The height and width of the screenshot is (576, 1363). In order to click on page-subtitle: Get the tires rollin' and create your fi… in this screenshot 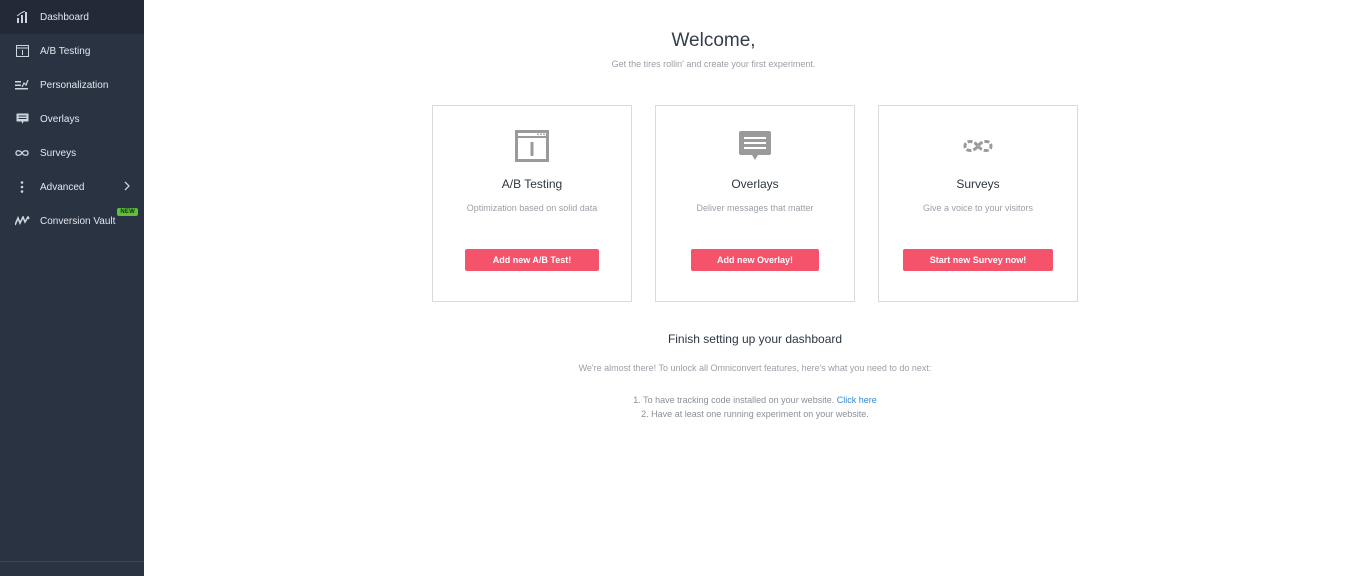, I will do `click(713, 64)`.